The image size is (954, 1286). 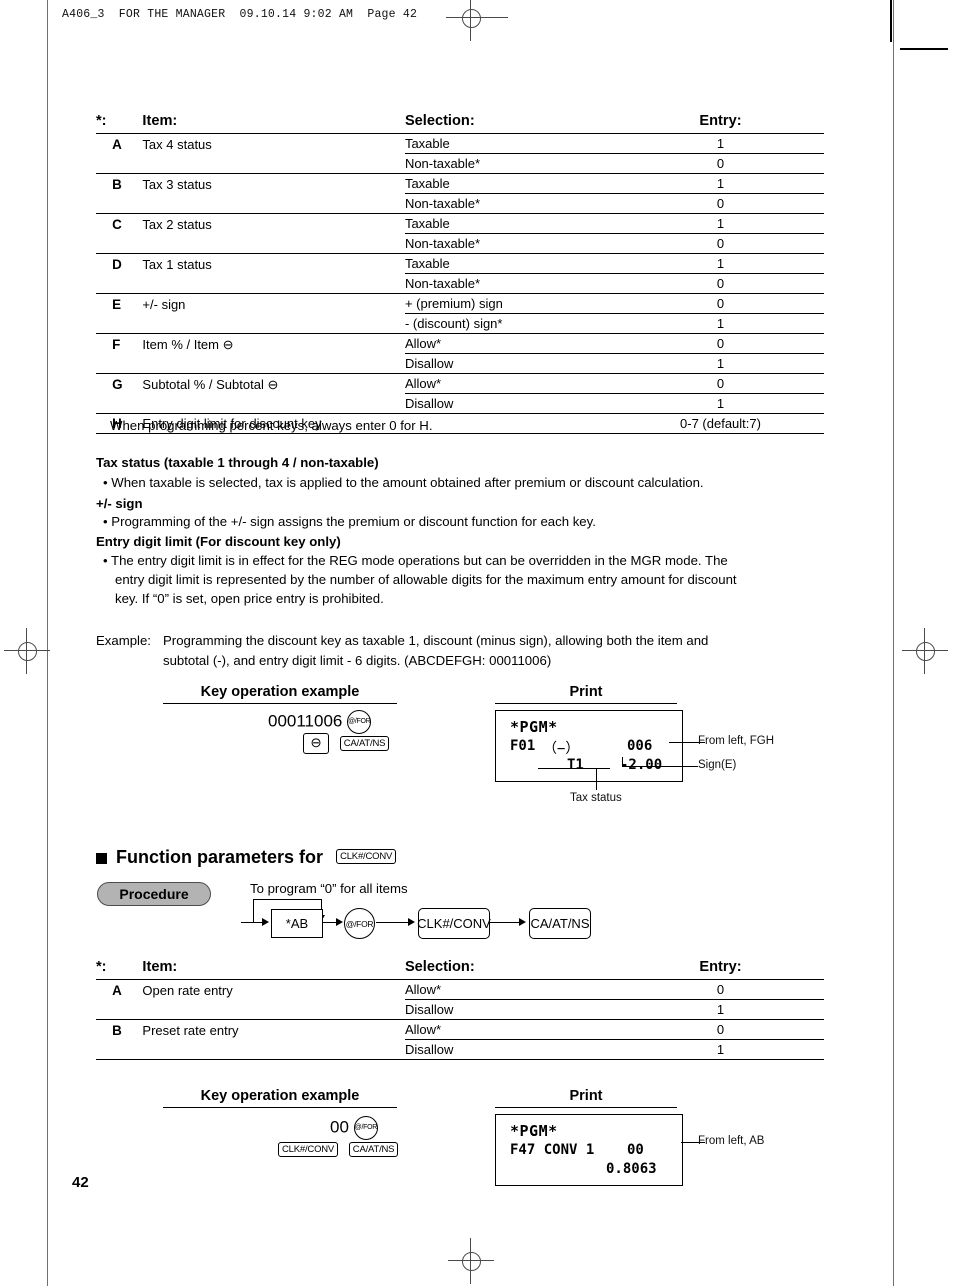 What do you see at coordinates (27, 651) in the screenshot?
I see `registration-mark-left-middle` at bounding box center [27, 651].